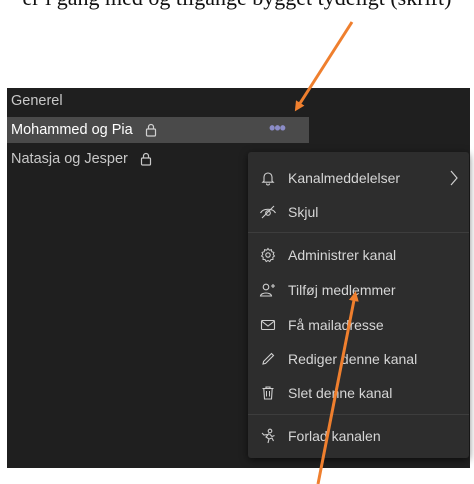  I want to click on arrow-top, so click(324, 66).